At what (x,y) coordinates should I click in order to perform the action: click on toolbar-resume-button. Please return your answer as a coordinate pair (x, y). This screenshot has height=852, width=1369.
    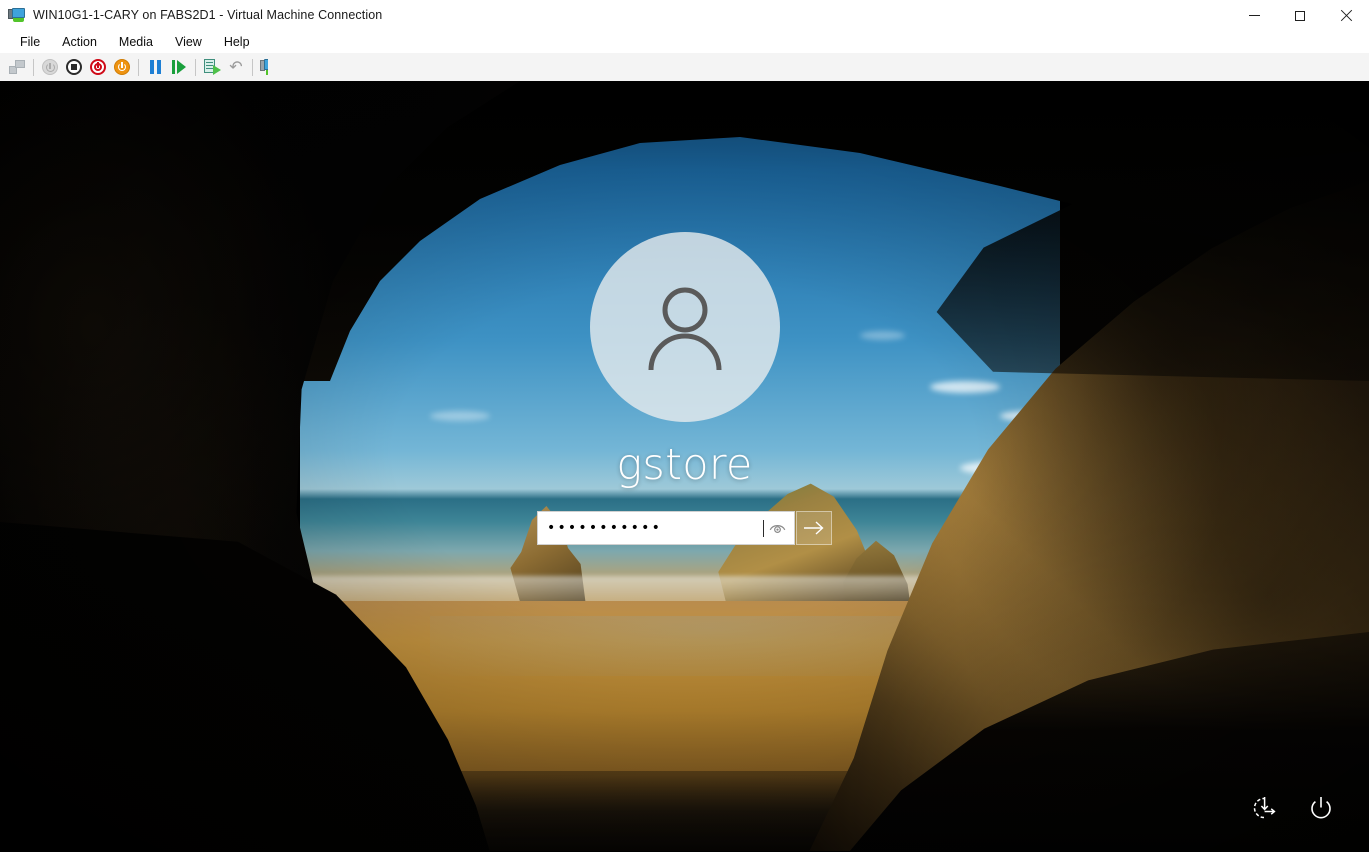
    Looking at the image, I should click on (179, 67).